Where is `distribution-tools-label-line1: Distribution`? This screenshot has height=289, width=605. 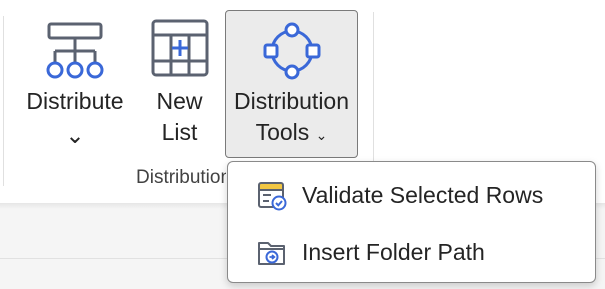
distribution-tools-label-line1: Distribution is located at coordinates (291, 101).